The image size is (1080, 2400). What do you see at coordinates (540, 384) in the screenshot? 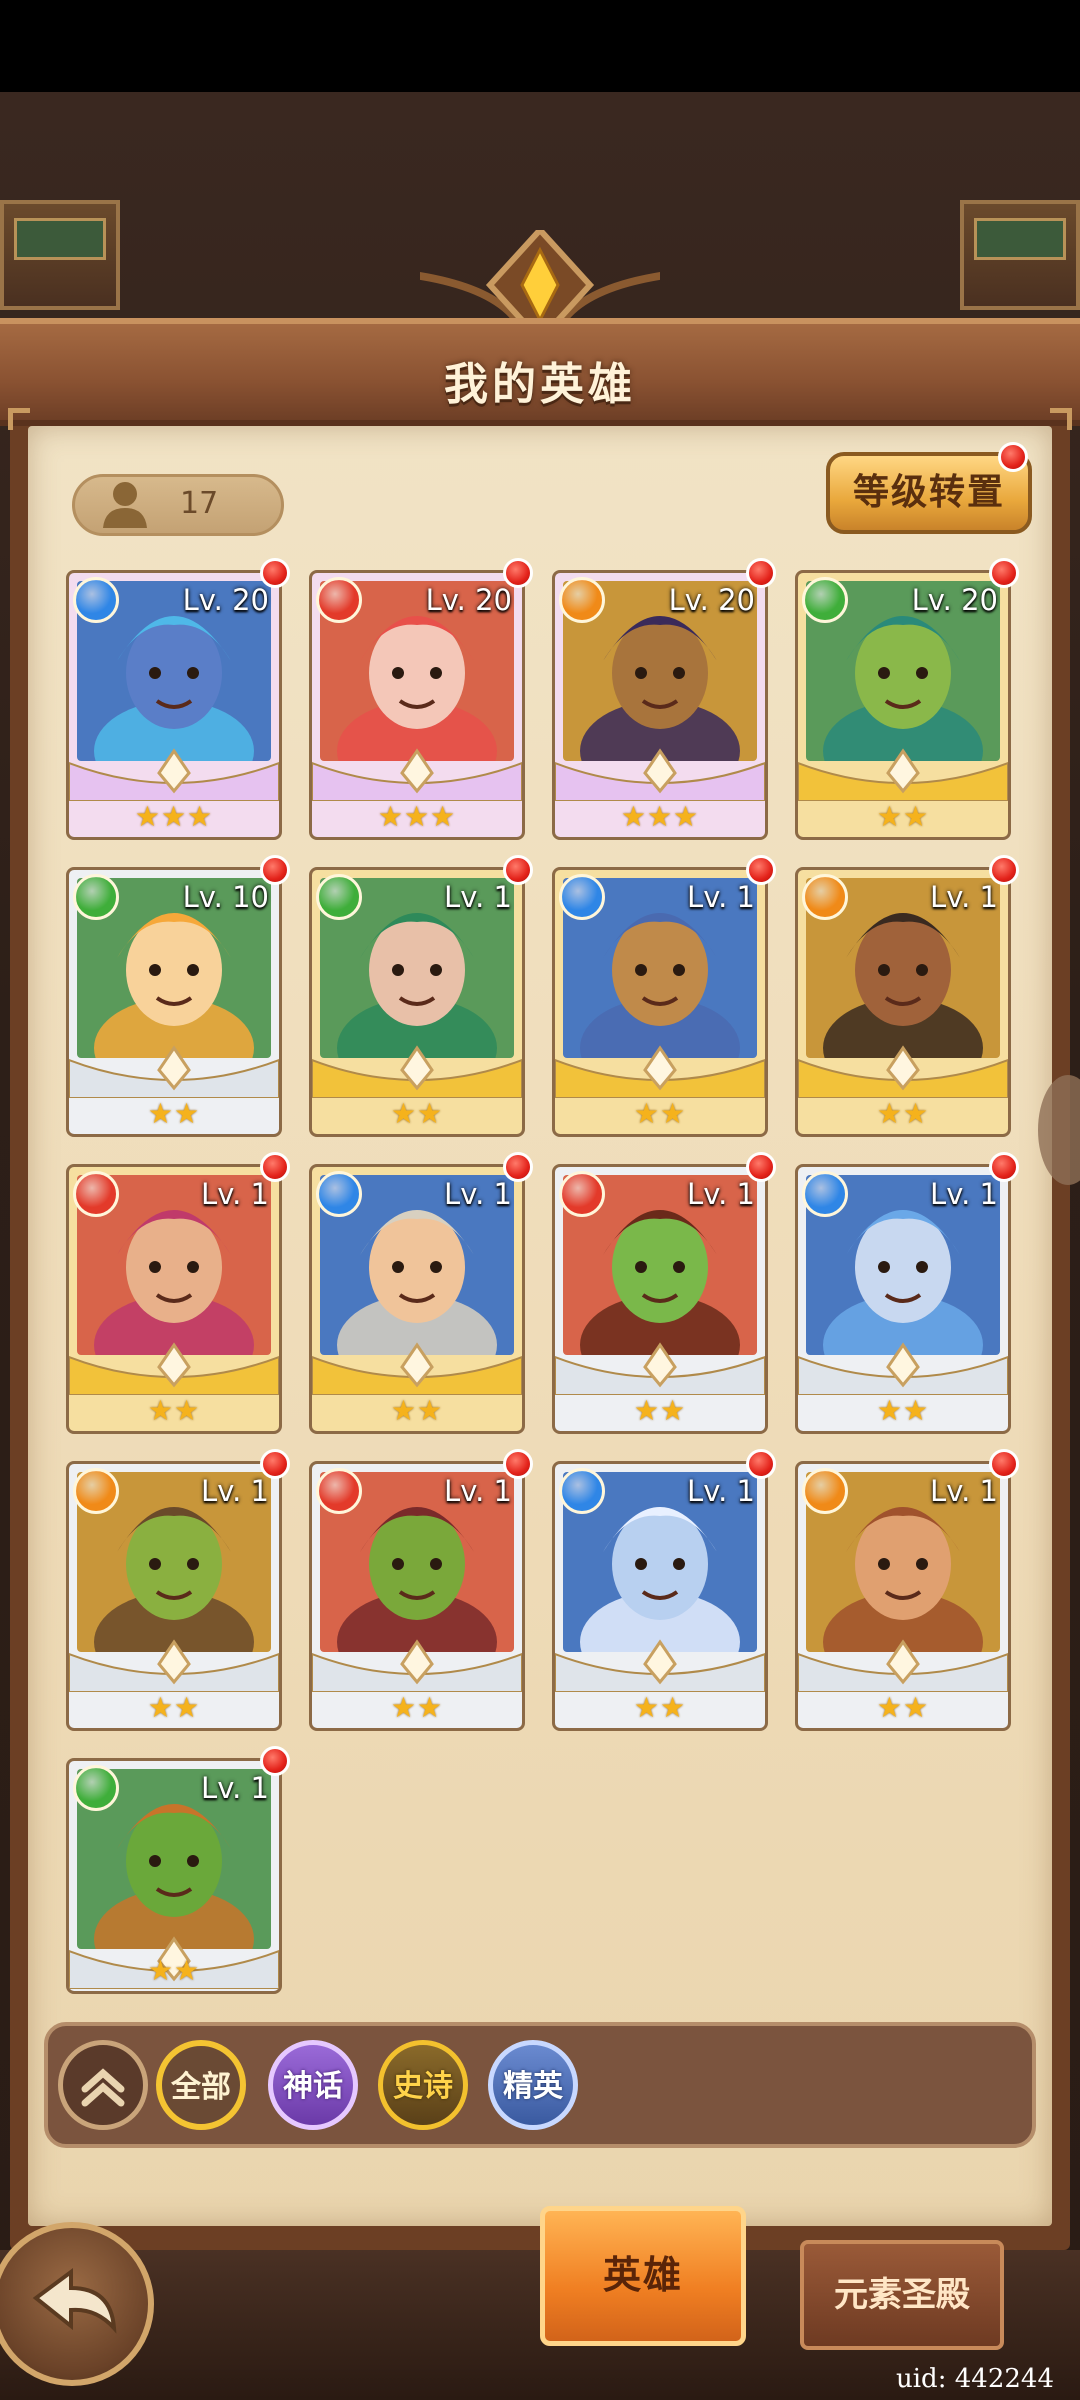
I see `page-title: 我的英雄` at bounding box center [540, 384].